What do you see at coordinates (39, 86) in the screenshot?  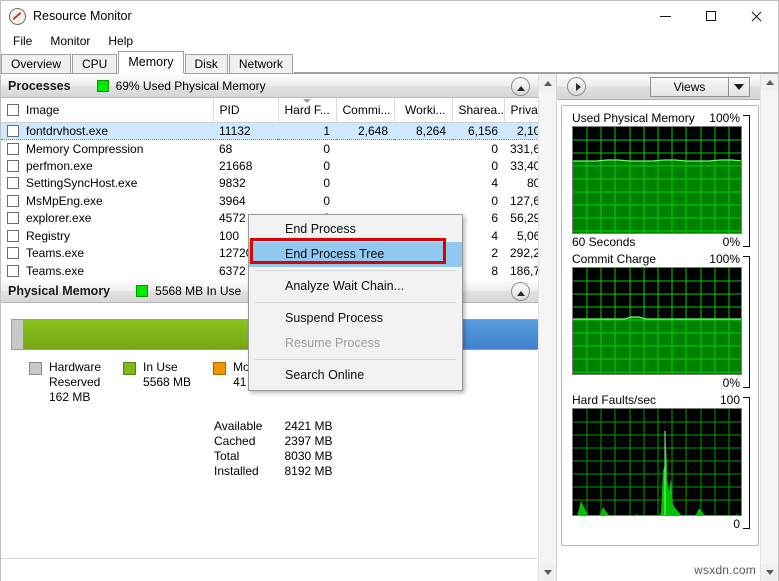 I see `processes-title: Processes` at bounding box center [39, 86].